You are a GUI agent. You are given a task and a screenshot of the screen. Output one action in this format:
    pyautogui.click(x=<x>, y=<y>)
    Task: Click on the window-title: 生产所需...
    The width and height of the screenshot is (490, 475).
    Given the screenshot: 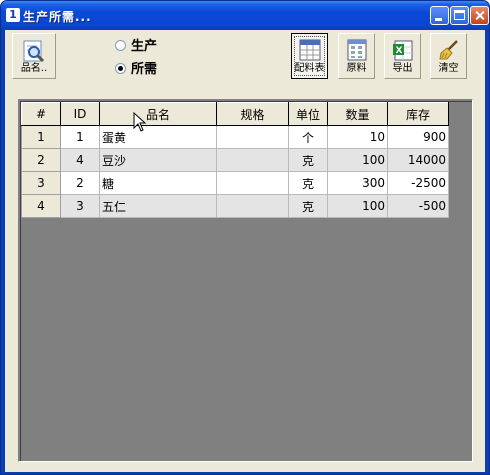 What is the action you would take?
    pyautogui.click(x=57, y=17)
    